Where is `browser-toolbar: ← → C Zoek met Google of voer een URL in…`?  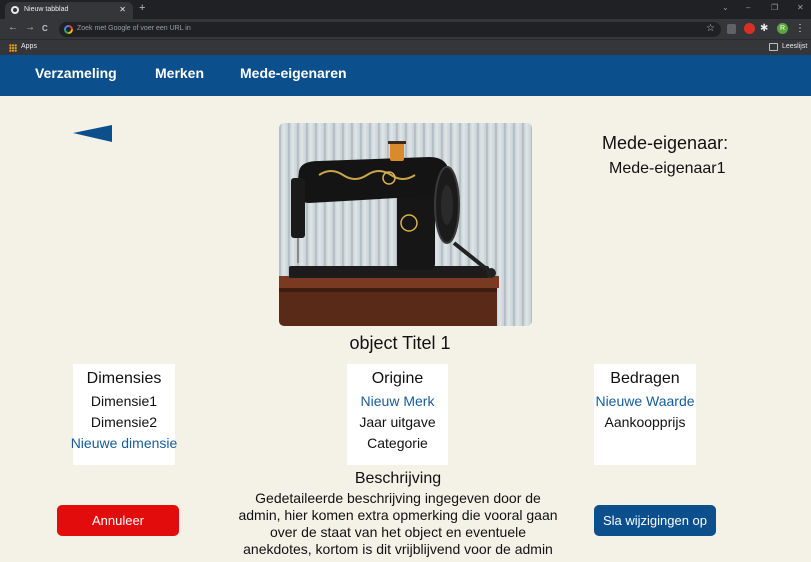 browser-toolbar: ← → C Zoek met Google of voer een URL in… is located at coordinates (405, 29).